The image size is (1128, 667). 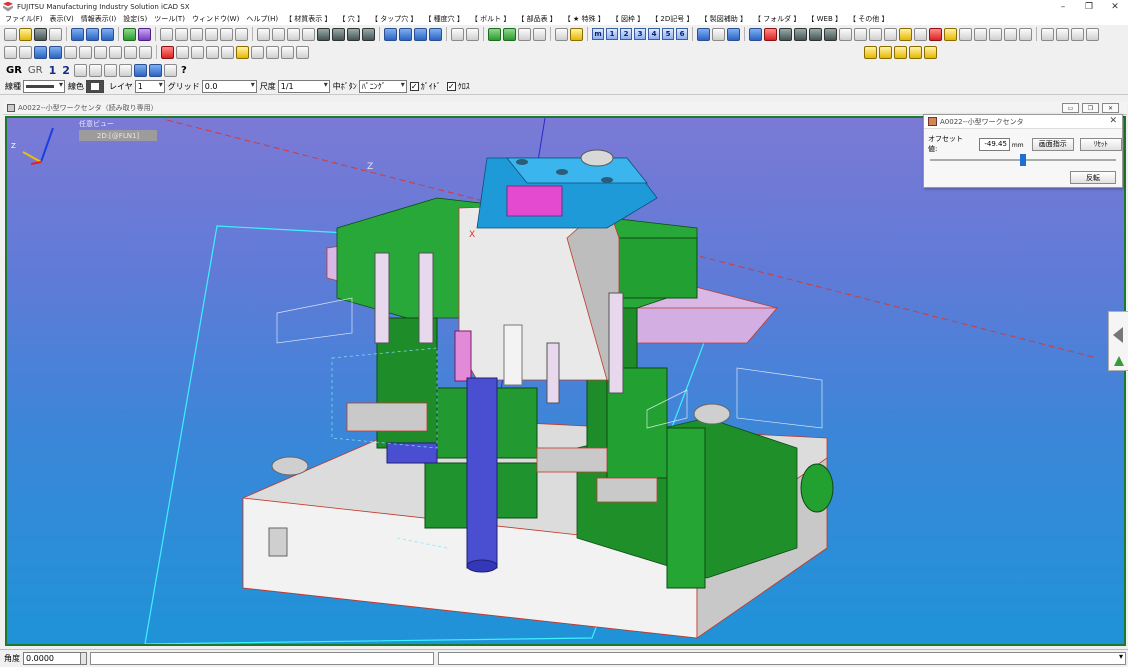 What do you see at coordinates (785, 34) in the screenshot?
I see `settings-1-icon` at bounding box center [785, 34].